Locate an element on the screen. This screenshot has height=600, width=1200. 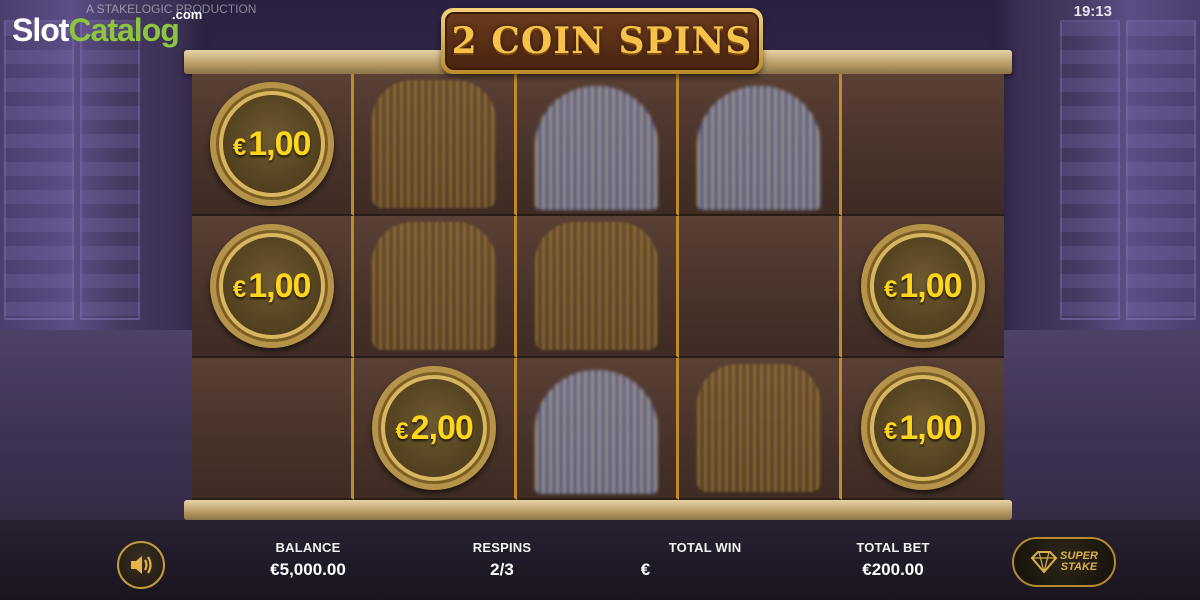
logo-slot-text: Slot is located at coordinates (40, 30).